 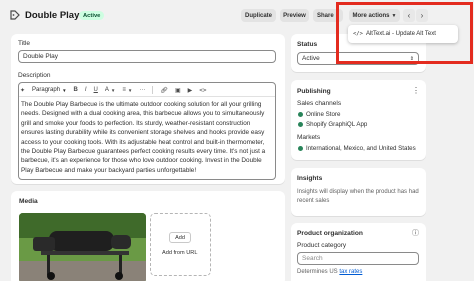 I want to click on status-value: Active, so click(x=311, y=58).